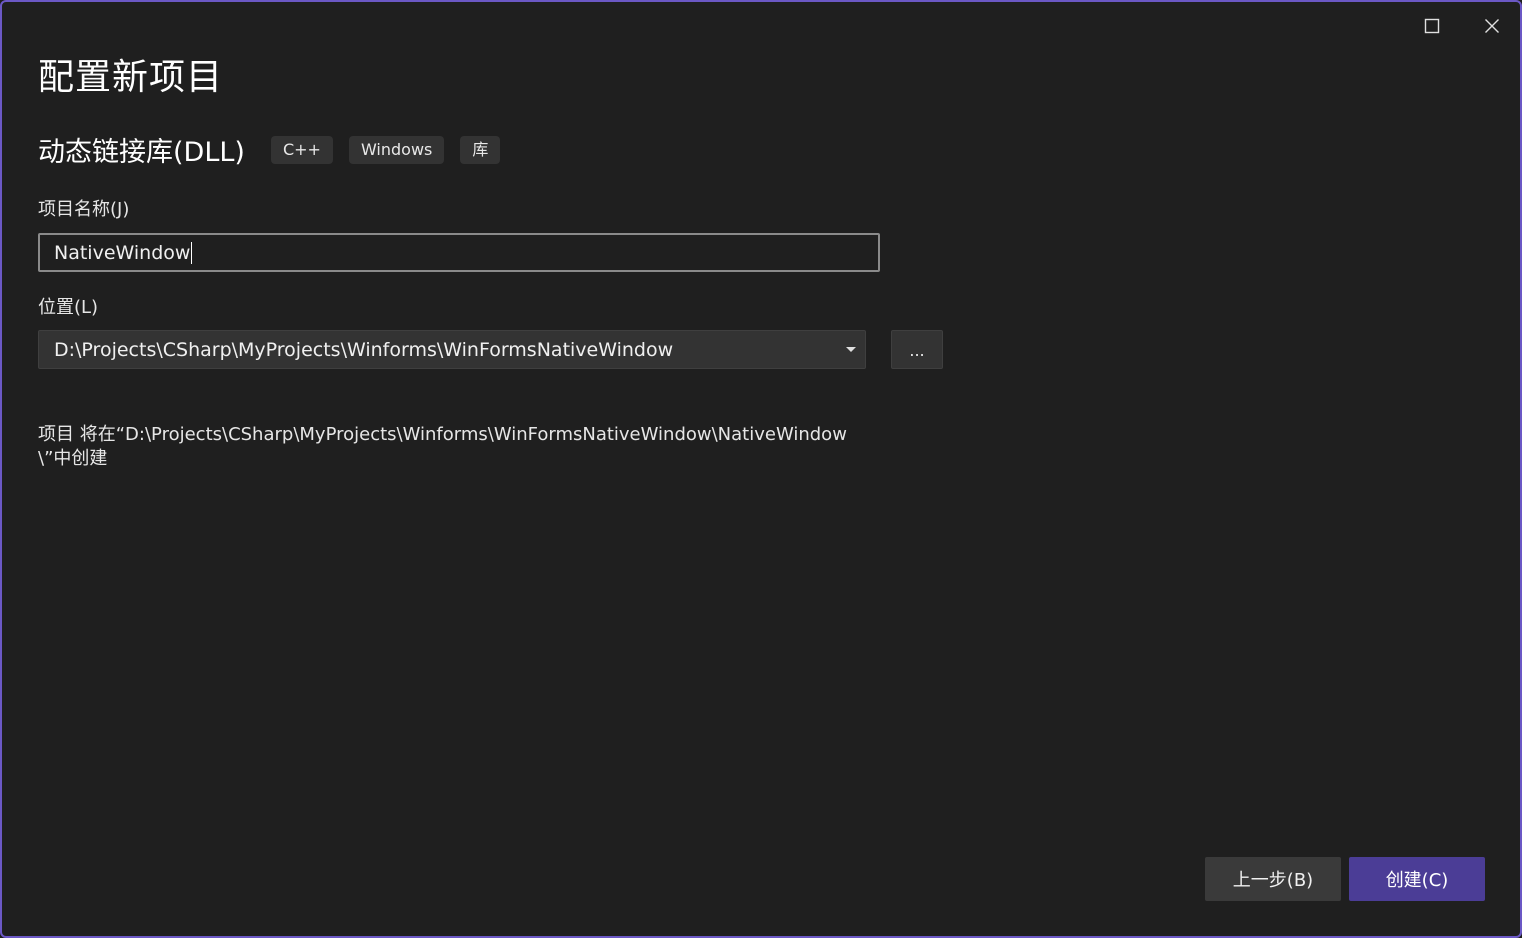 This screenshot has height=938, width=1522. What do you see at coordinates (68, 307) in the screenshot?
I see `location-label: 位置(L)` at bounding box center [68, 307].